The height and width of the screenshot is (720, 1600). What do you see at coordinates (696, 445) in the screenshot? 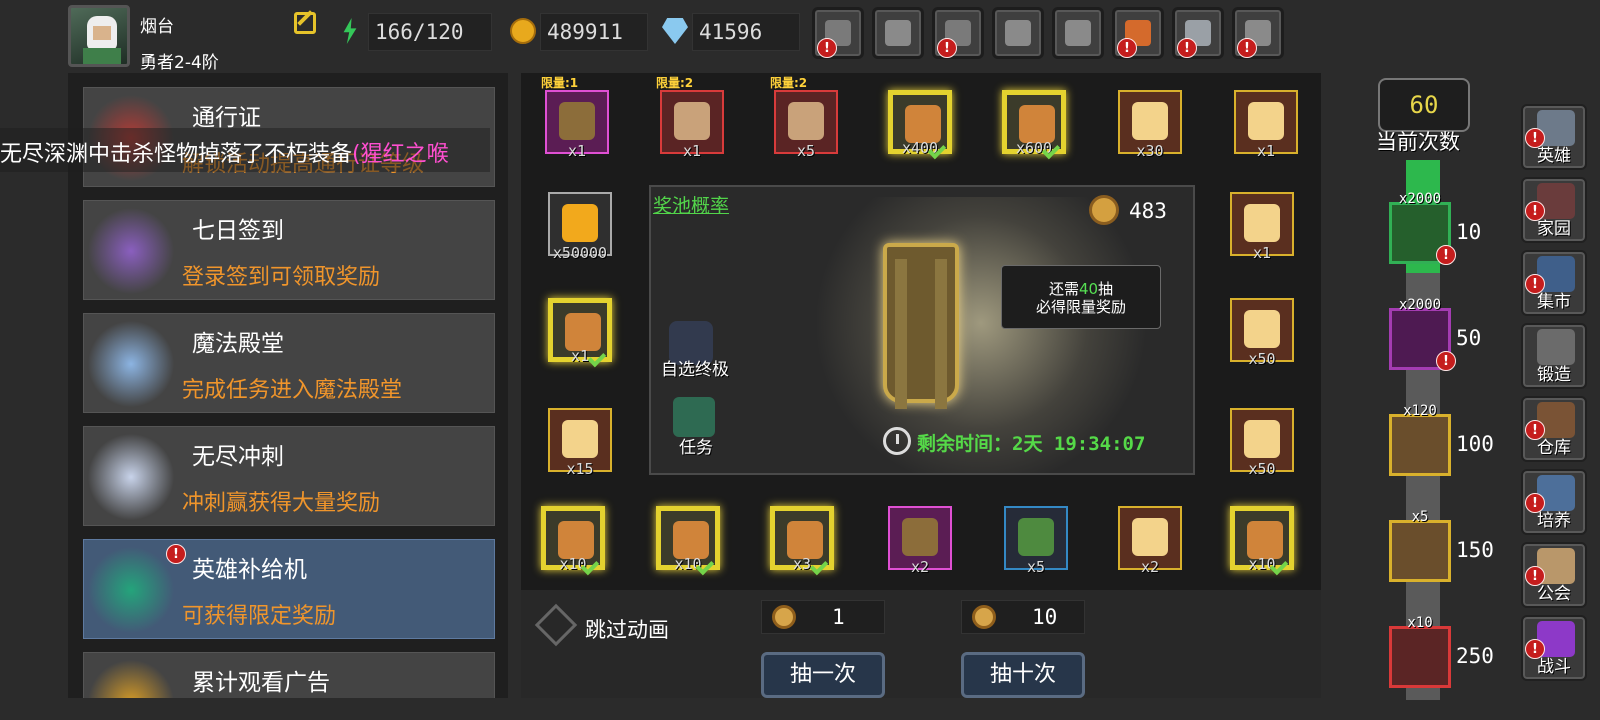
I see `task-label: 任务` at bounding box center [696, 445].